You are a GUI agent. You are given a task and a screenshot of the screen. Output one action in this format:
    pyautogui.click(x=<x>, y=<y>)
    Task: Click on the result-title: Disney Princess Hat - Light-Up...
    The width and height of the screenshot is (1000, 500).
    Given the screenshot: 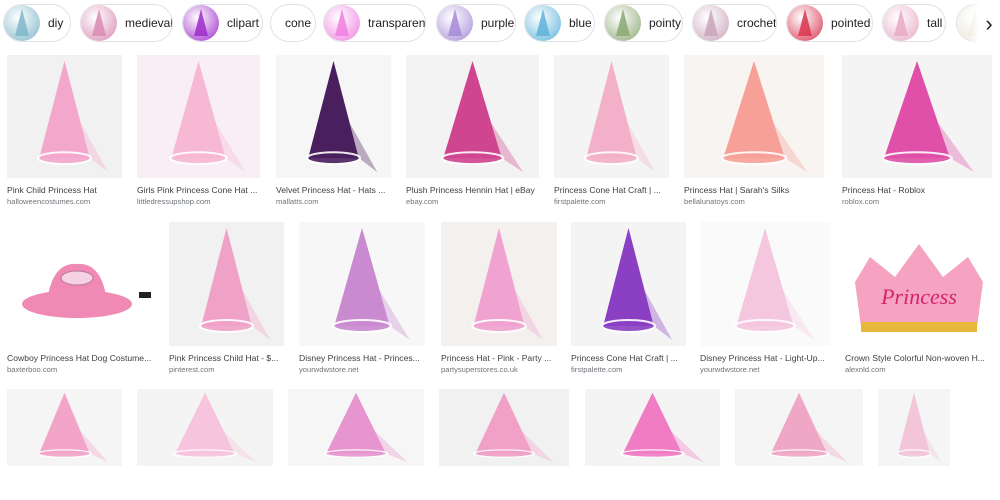 What is the action you would take?
    pyautogui.click(x=765, y=358)
    